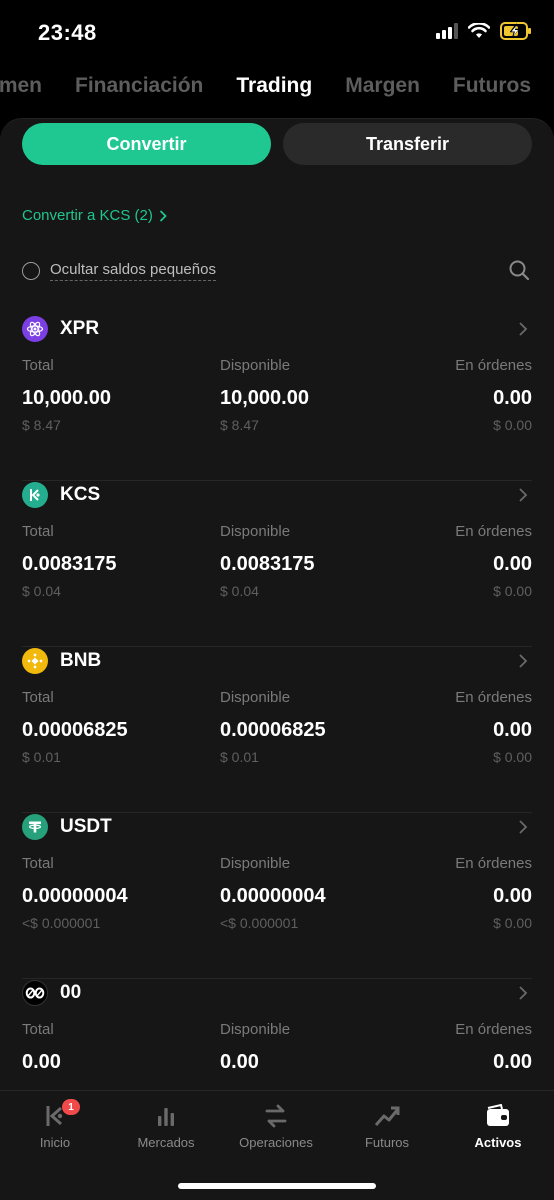 This screenshot has width=554, height=1200. What do you see at coordinates (259, 923) in the screenshot?
I see `available-usd: <$ 0.000001` at bounding box center [259, 923].